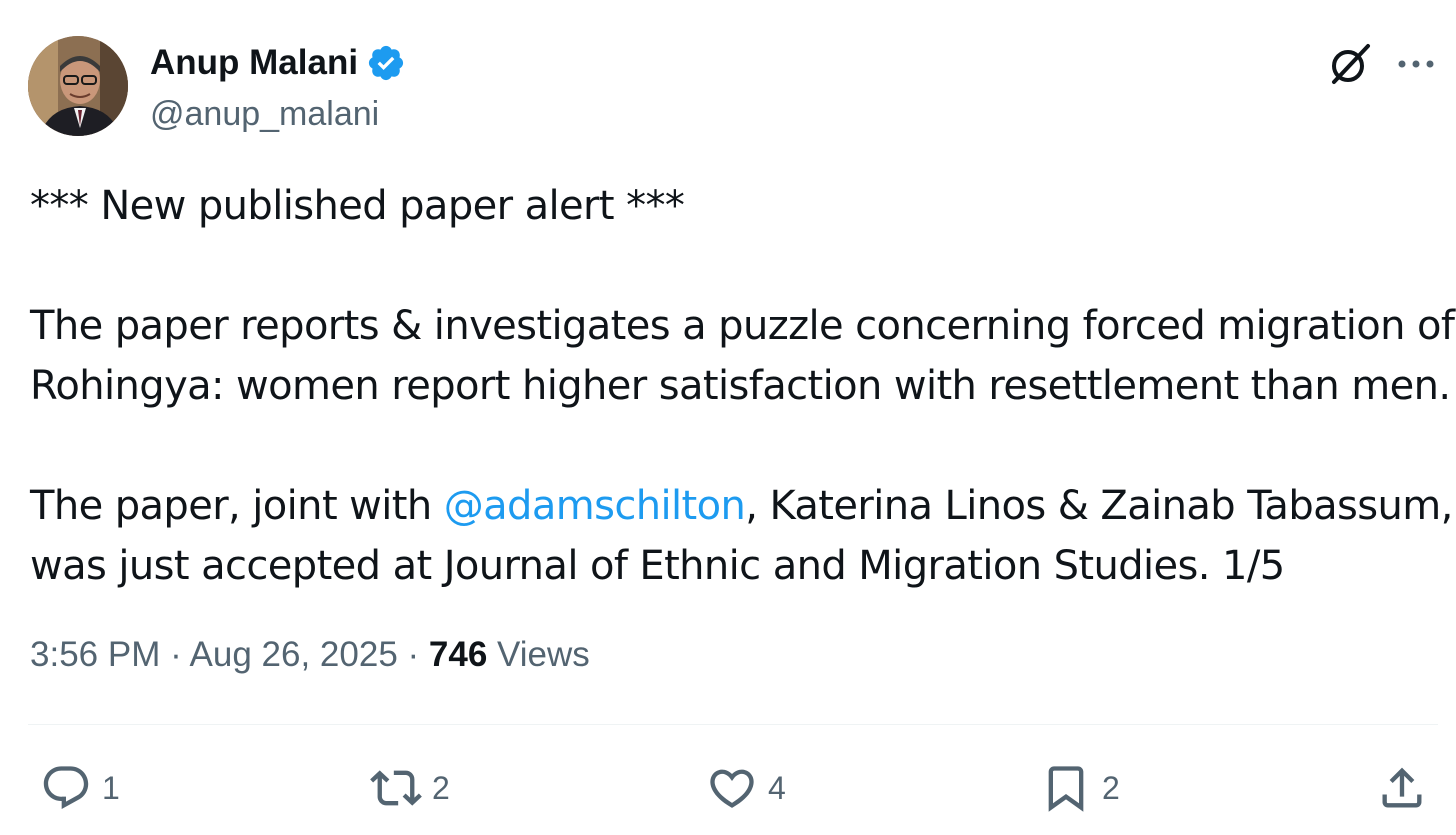 The width and height of the screenshot is (1456, 835). What do you see at coordinates (111, 788) in the screenshot?
I see `reply-count: 1` at bounding box center [111, 788].